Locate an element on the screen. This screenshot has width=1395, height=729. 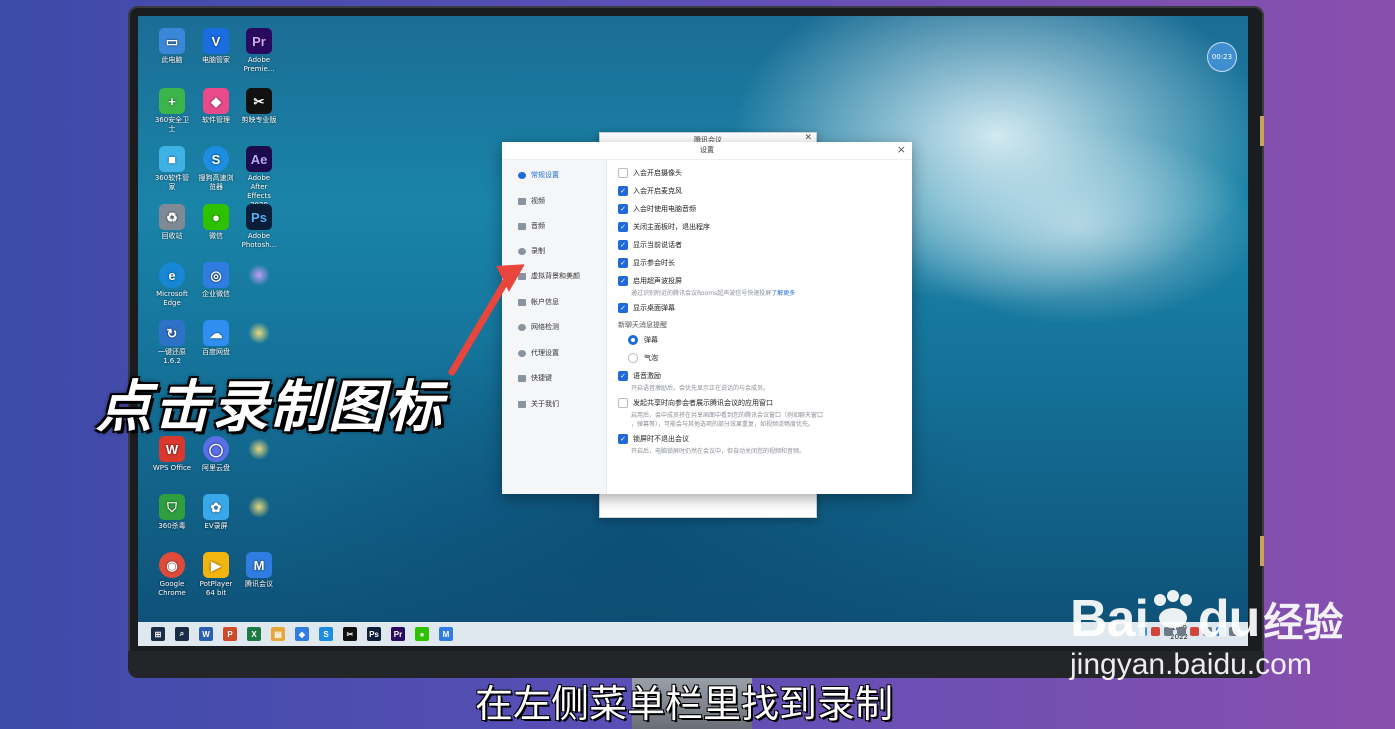
recycle-bin-icon: ♻ is located at coordinates (172, 217).